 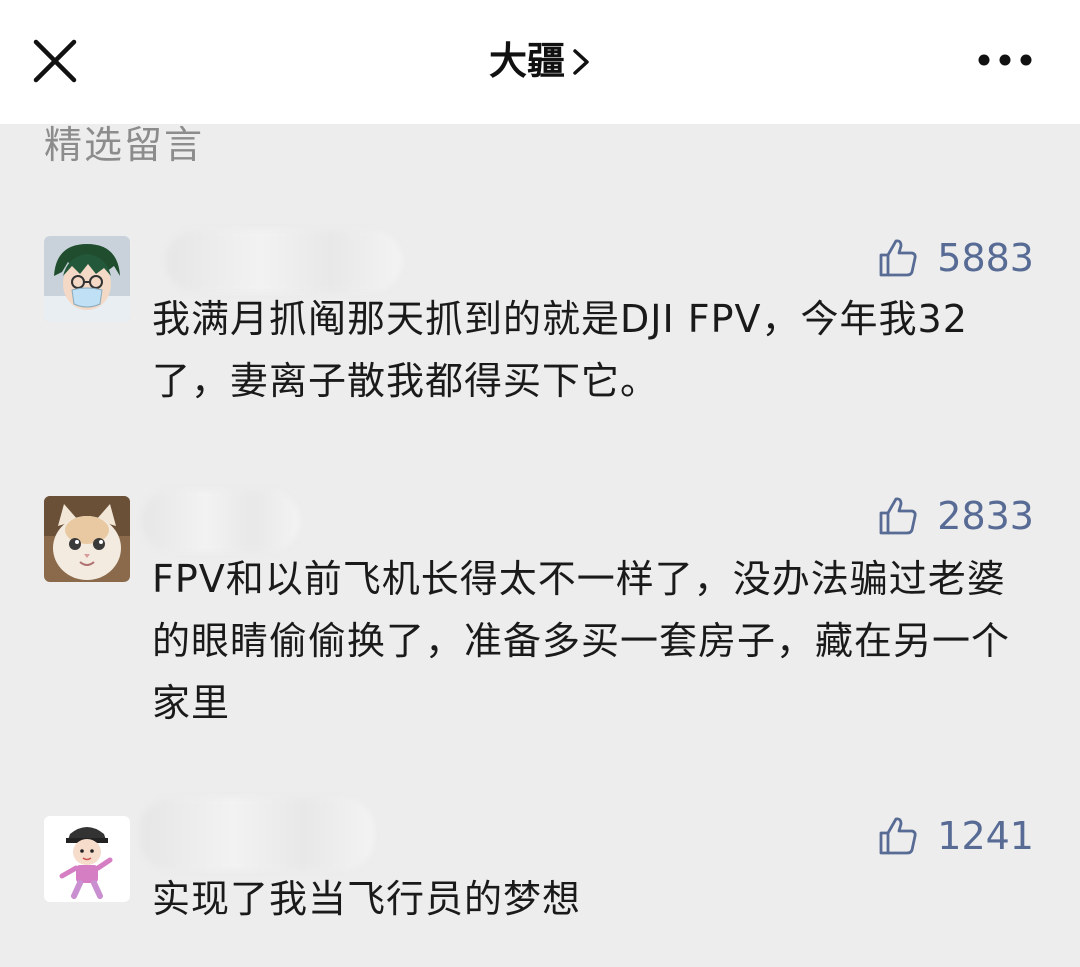 I want to click on top-bar: 大疆, so click(x=540, y=62).